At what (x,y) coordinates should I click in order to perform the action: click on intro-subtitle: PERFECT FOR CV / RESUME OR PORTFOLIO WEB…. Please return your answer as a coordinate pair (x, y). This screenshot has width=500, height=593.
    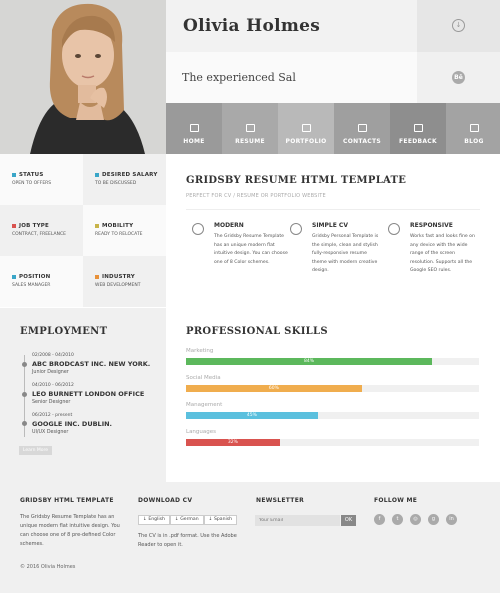
    Looking at the image, I should click on (256, 196).